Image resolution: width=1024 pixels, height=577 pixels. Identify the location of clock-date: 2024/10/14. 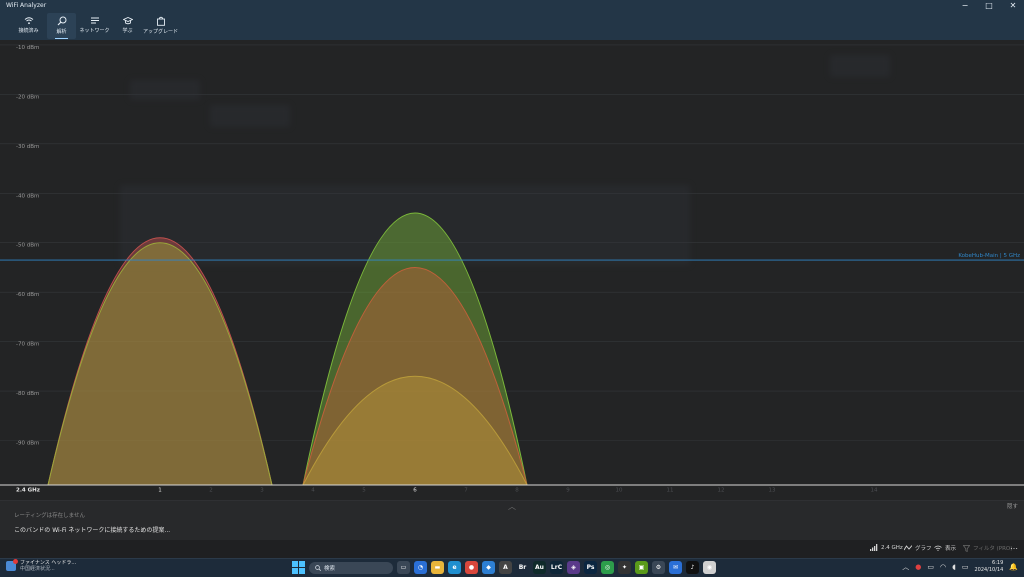
(989, 569).